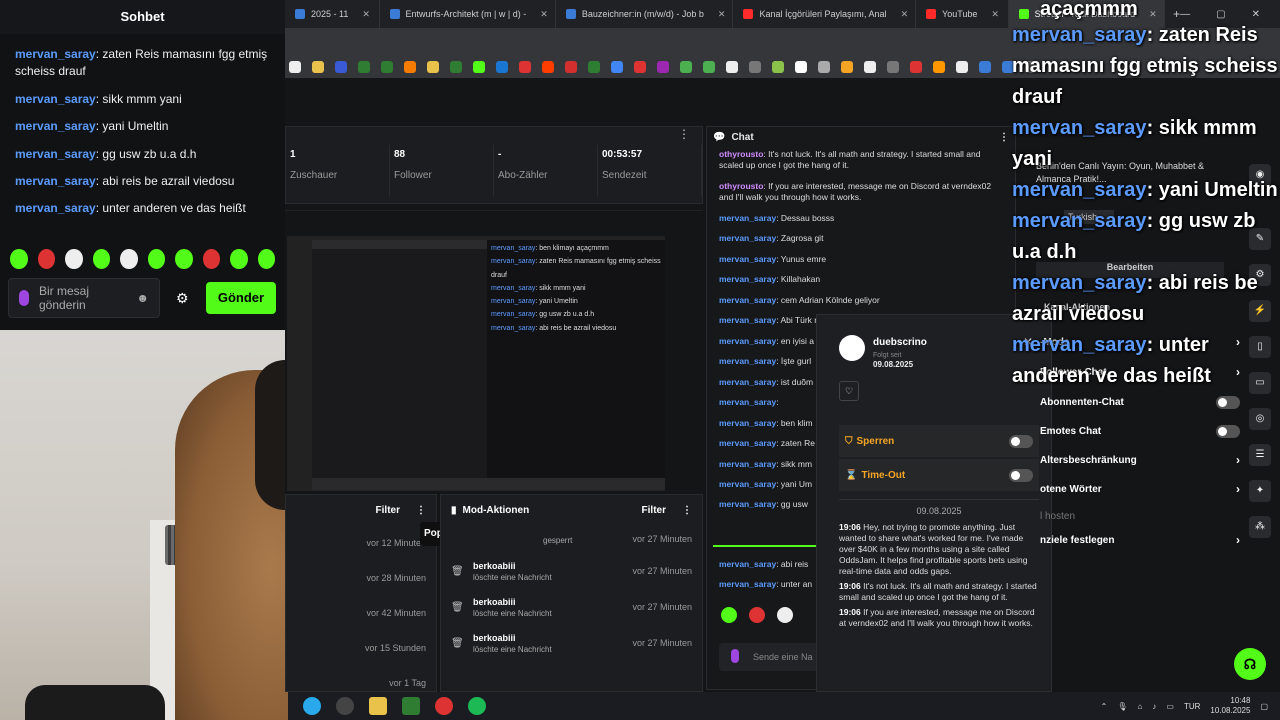  What do you see at coordinates (861, 218) in the screenshot?
I see `chat-message: mervan_saray: Dessau bosss` at bounding box center [861, 218].